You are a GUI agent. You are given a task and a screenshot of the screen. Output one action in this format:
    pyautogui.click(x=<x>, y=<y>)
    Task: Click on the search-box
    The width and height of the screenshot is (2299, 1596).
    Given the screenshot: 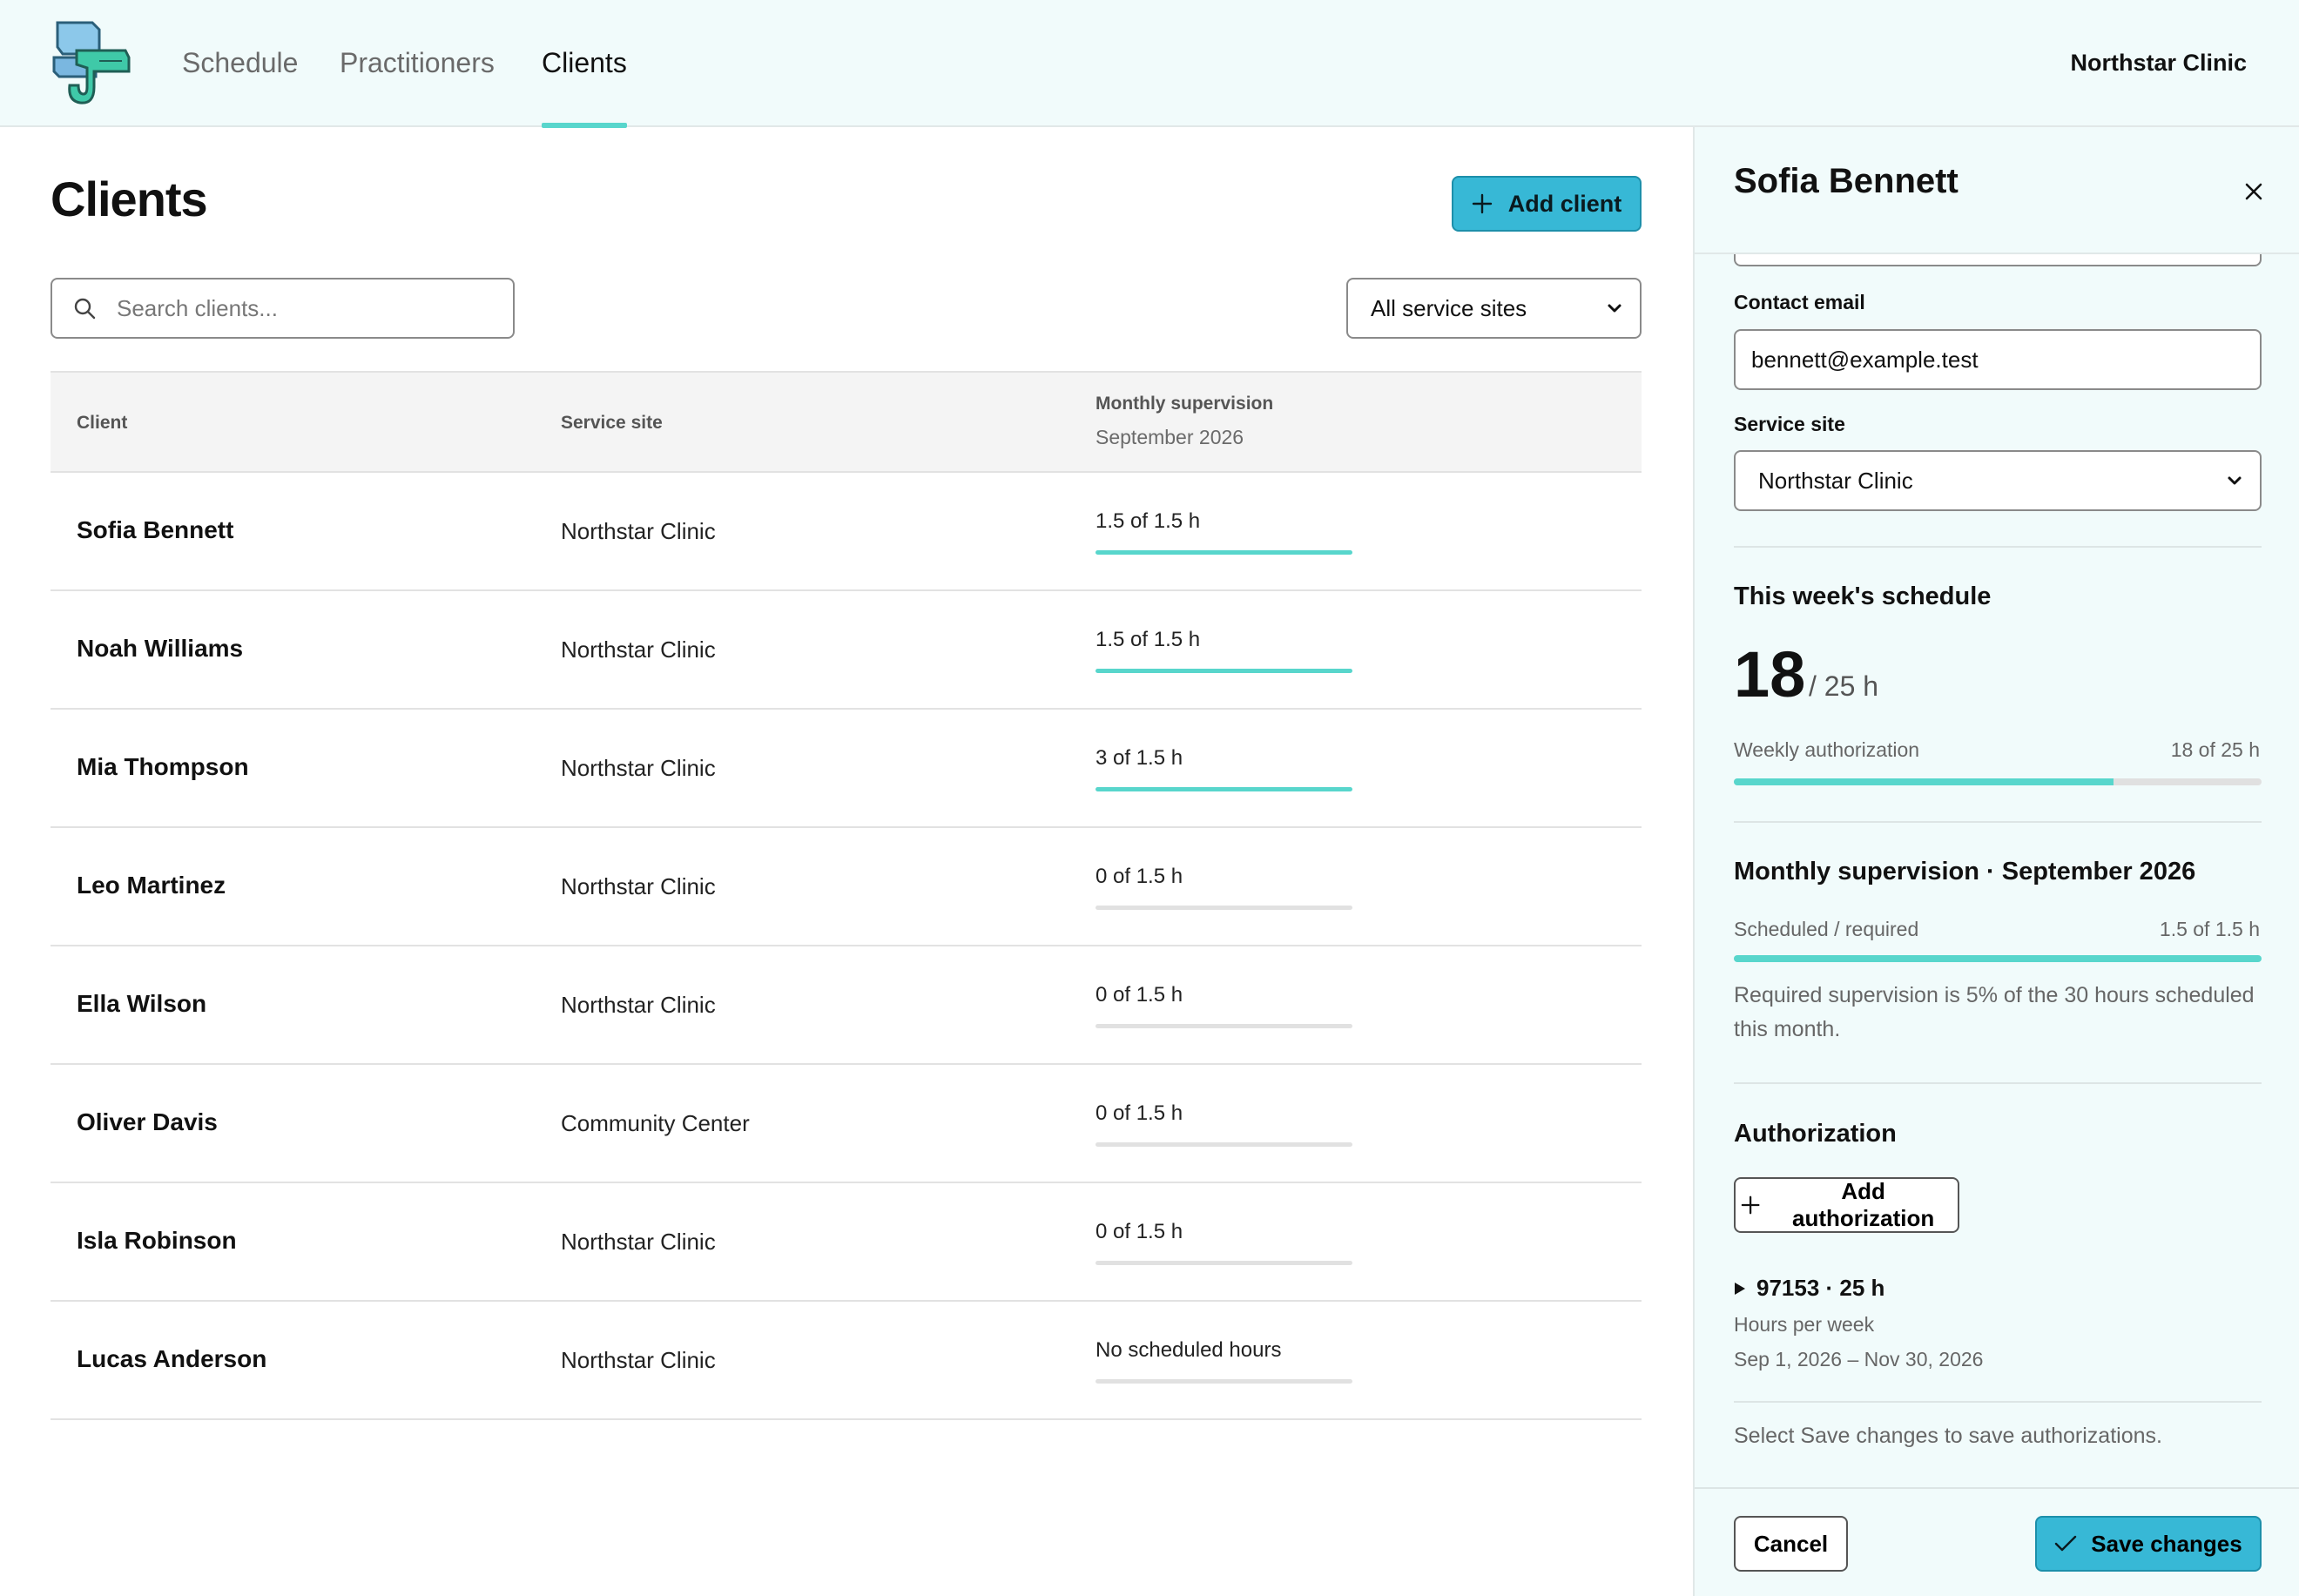 What is the action you would take?
    pyautogui.click(x=283, y=308)
    